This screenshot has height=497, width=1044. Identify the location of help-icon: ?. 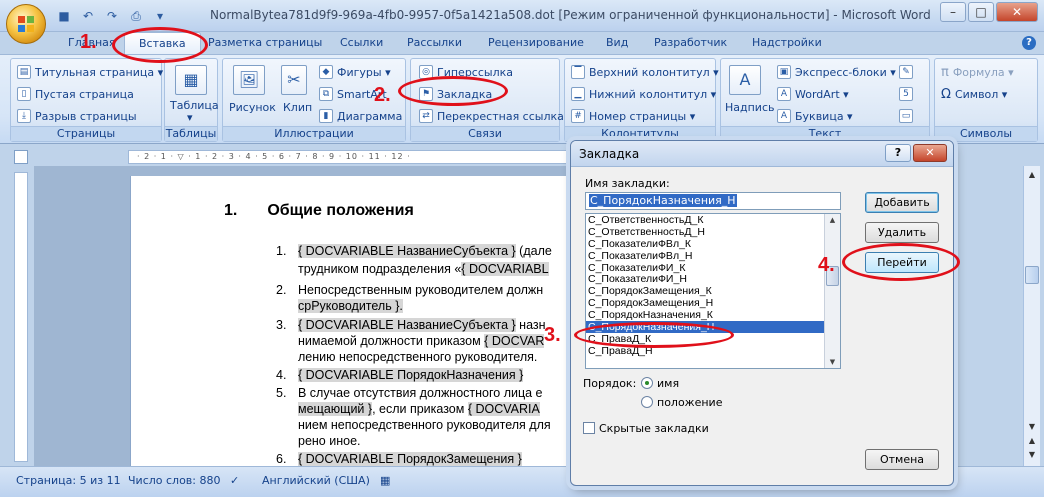
(1029, 43).